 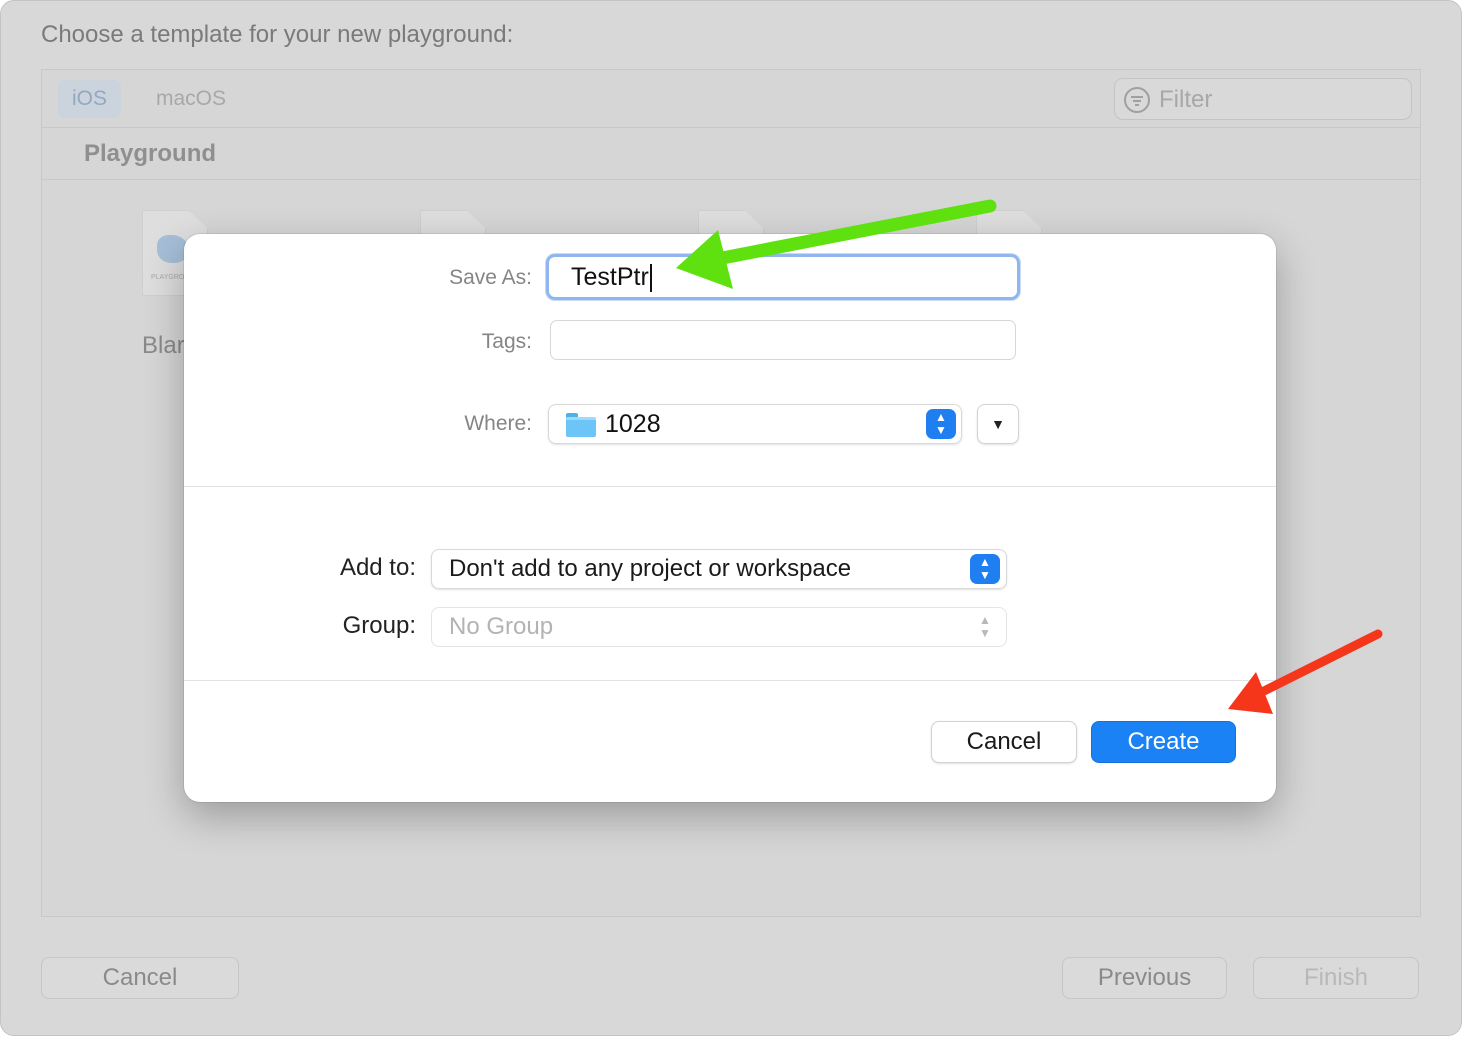 I want to click on platform-tab-bar: iOS macOS Filter, so click(x=731, y=99).